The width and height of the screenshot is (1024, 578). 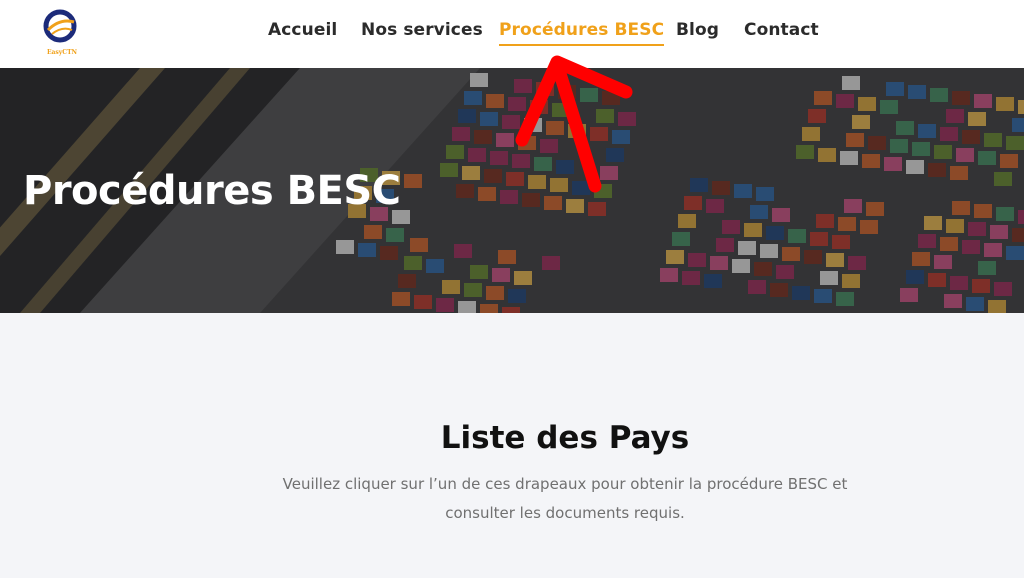 What do you see at coordinates (302, 30) in the screenshot?
I see `nav-accueil: Accueil` at bounding box center [302, 30].